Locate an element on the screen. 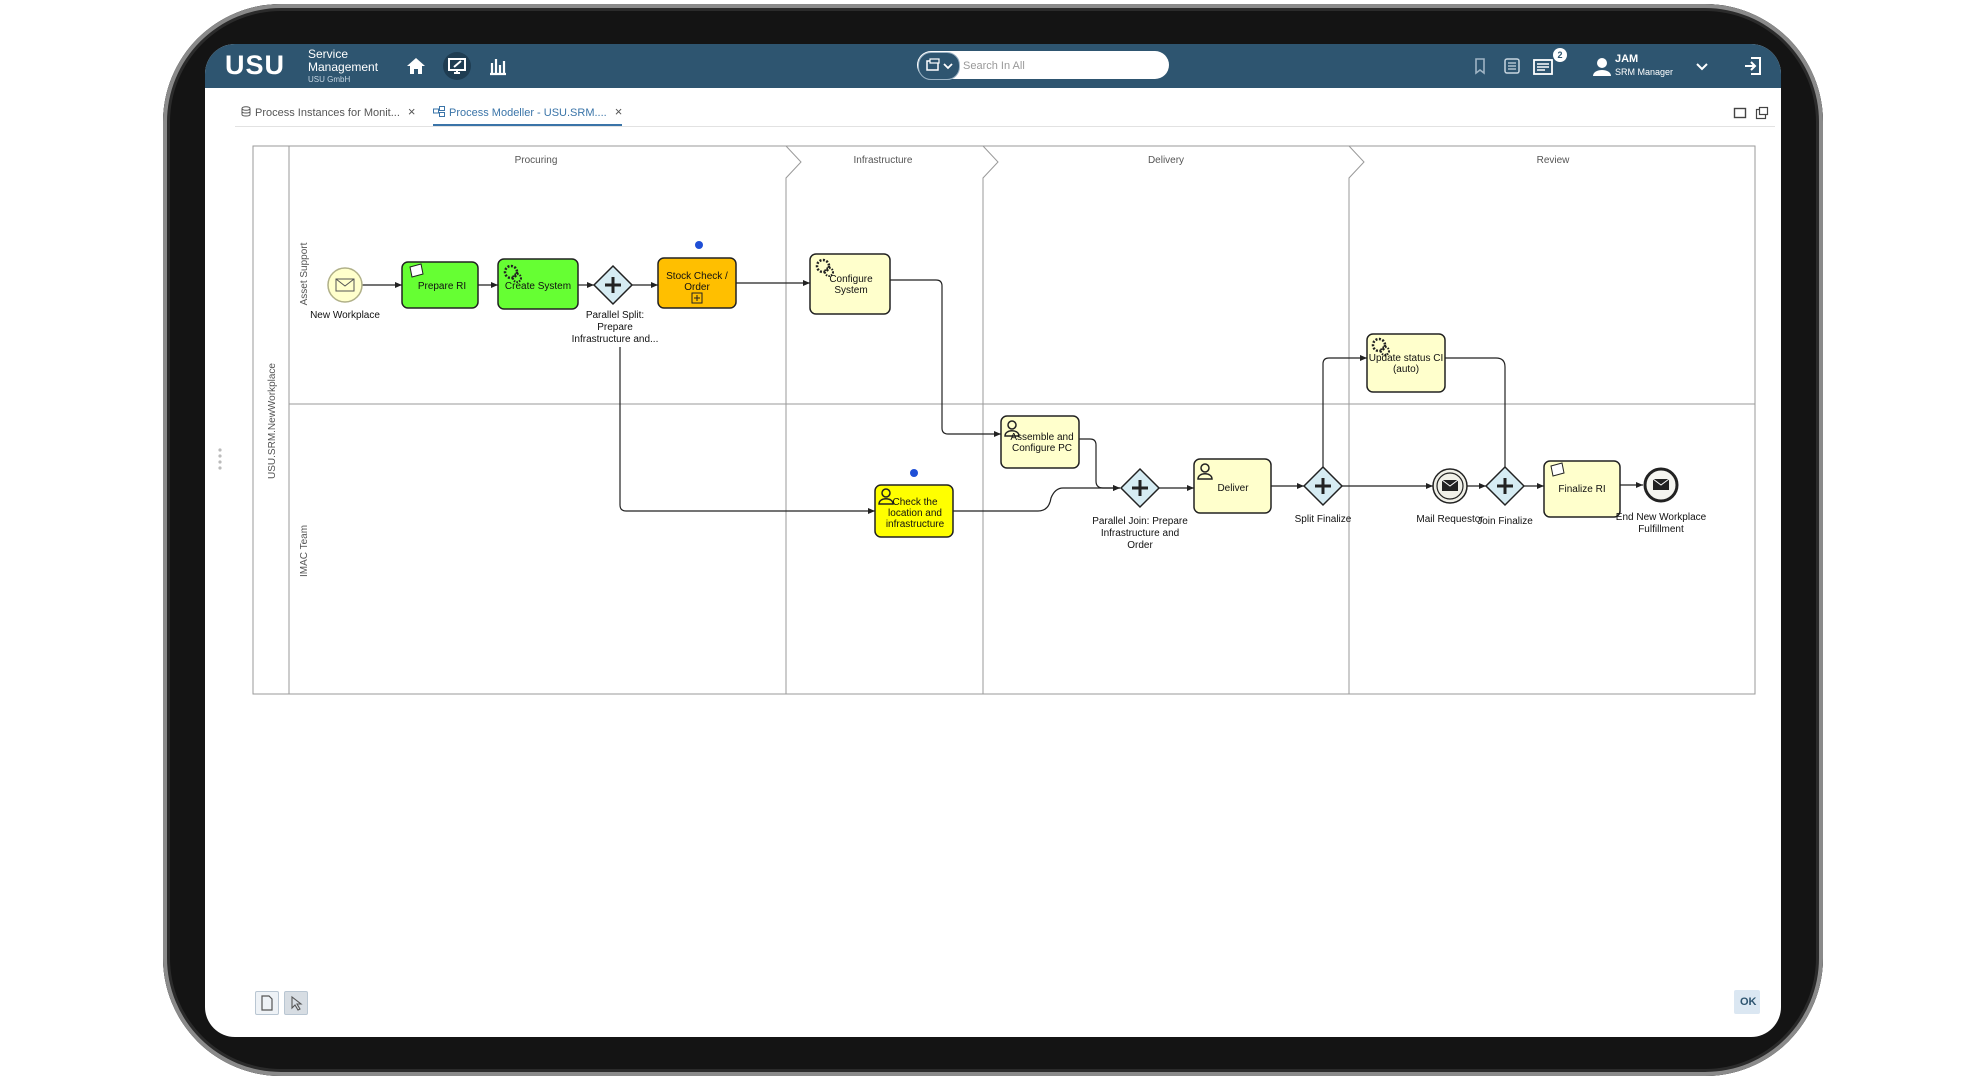 The height and width of the screenshot is (1080, 1980). user-role: SRM Manager is located at coordinates (1644, 72).